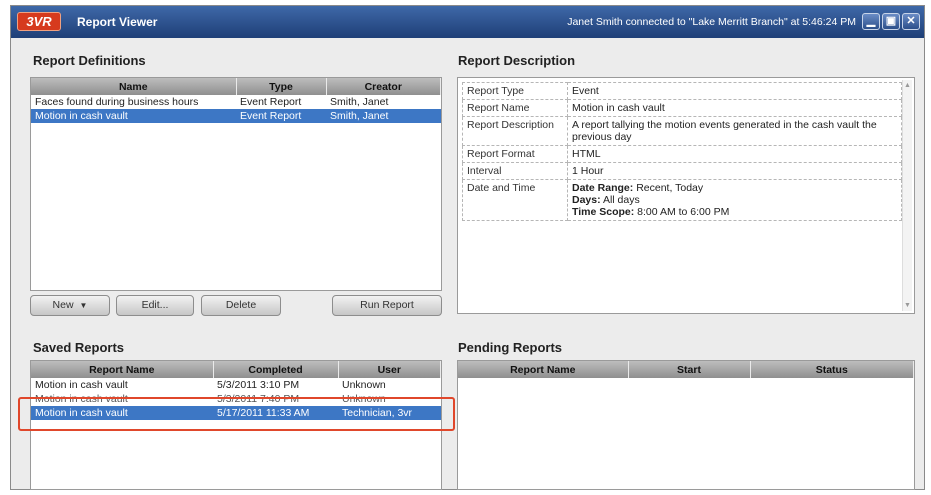  What do you see at coordinates (515, 108) in the screenshot?
I see `field-label: Report Name` at bounding box center [515, 108].